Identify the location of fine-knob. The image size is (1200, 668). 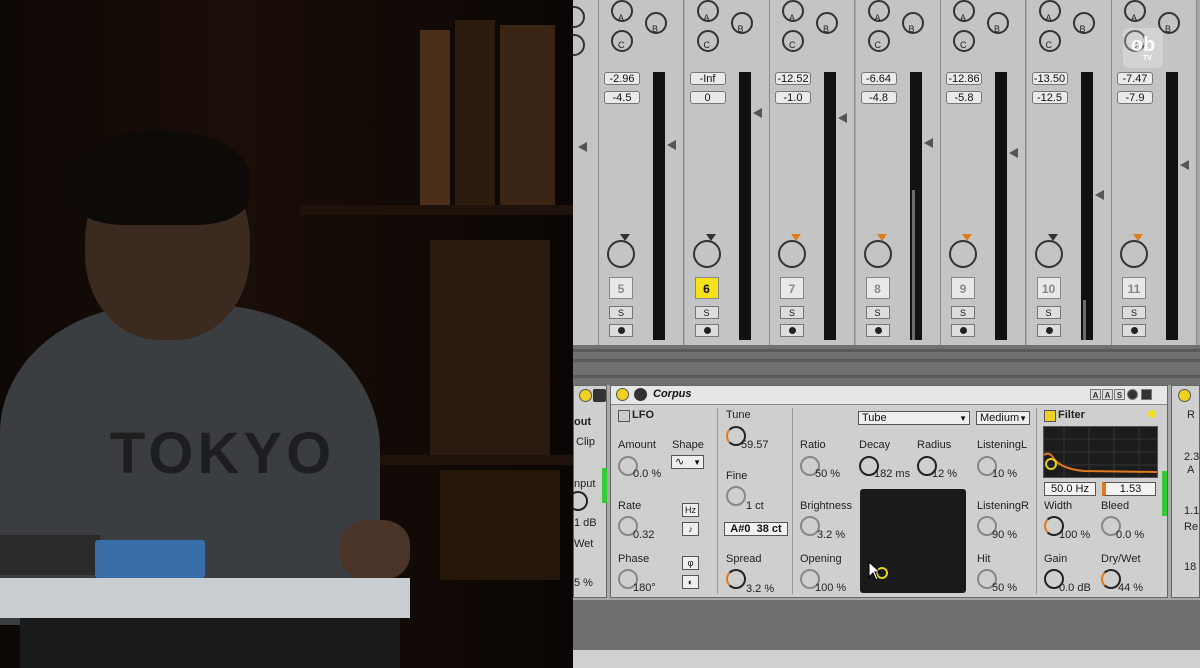
(736, 496).